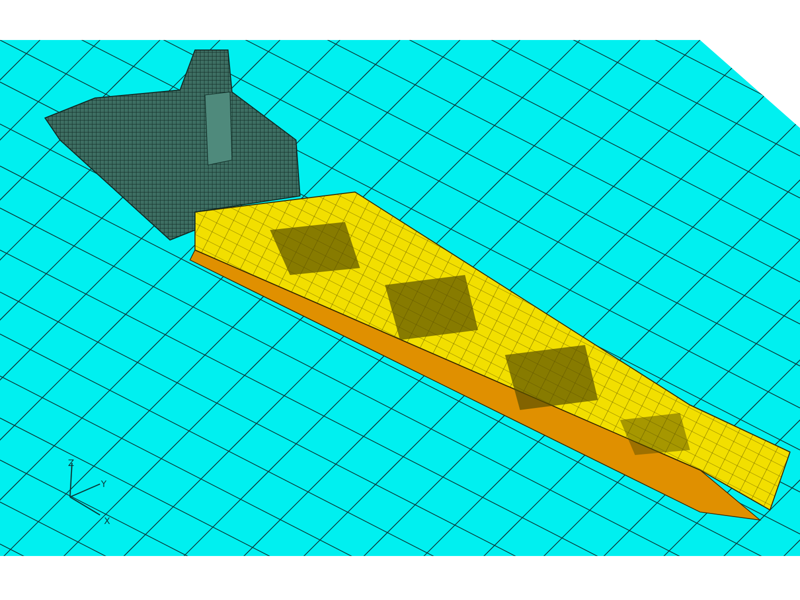  Describe the element at coordinates (71, 464) in the screenshot. I see `axis-label: Z` at that location.